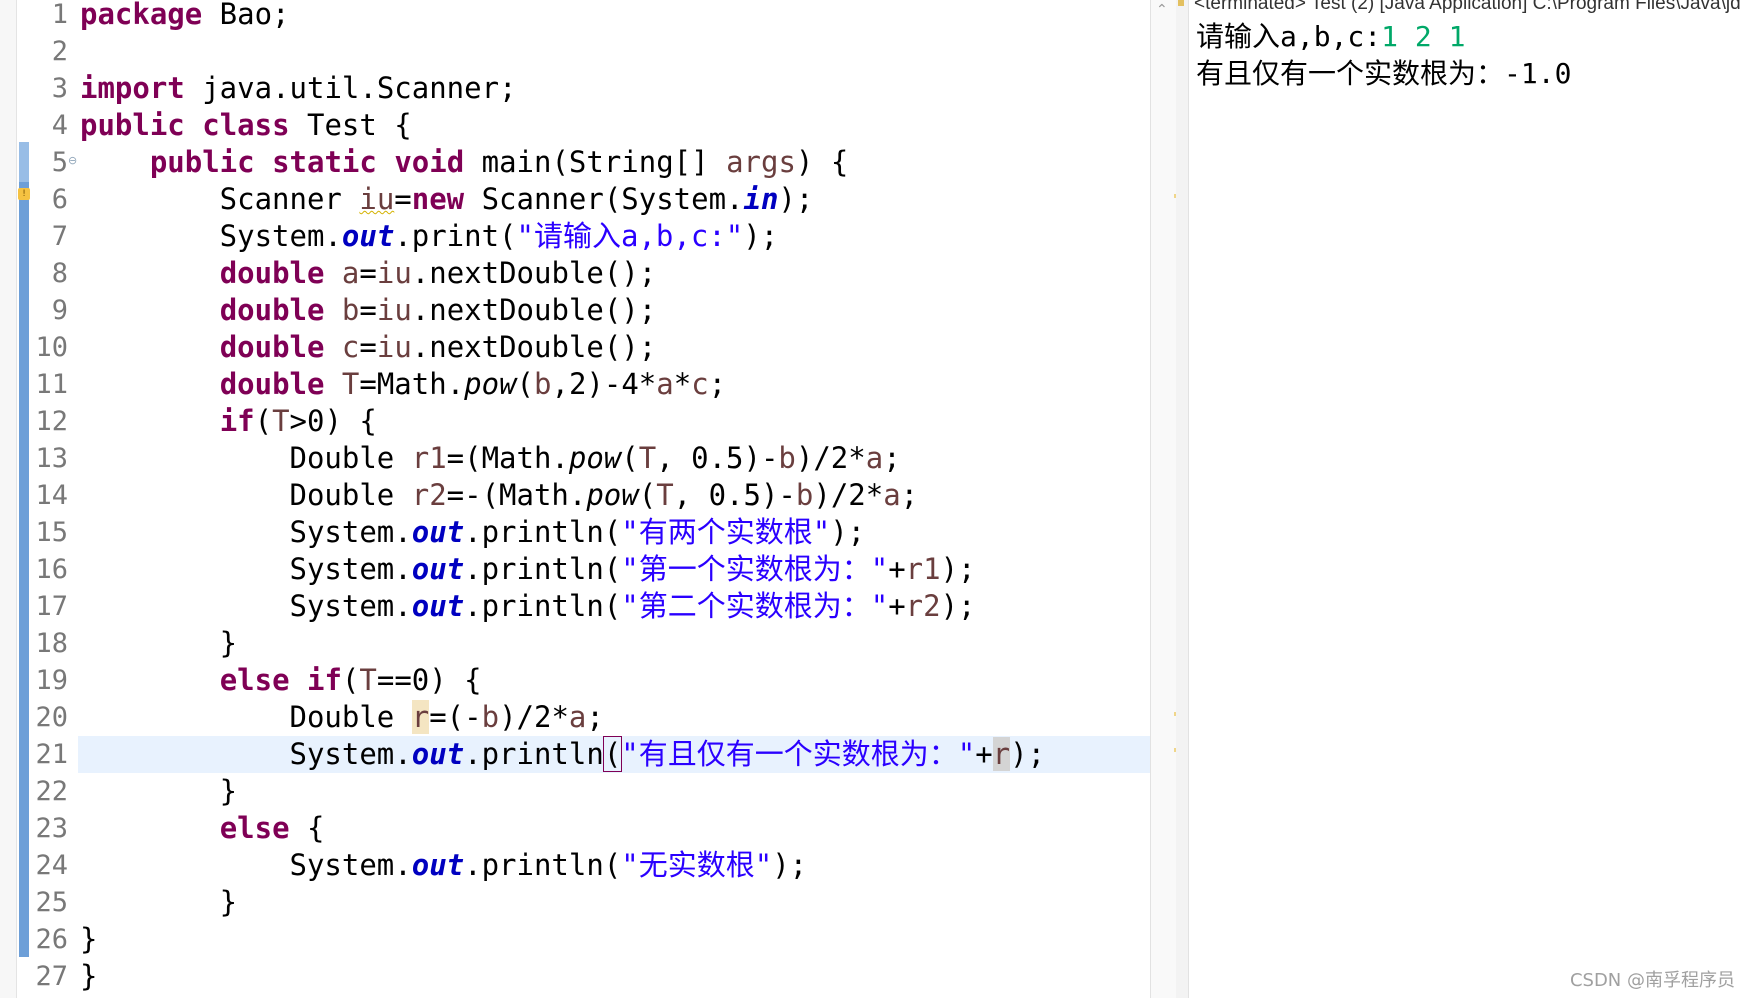  What do you see at coordinates (1162, 10) in the screenshot?
I see `scroll-up-icon: ⌃` at bounding box center [1162, 10].